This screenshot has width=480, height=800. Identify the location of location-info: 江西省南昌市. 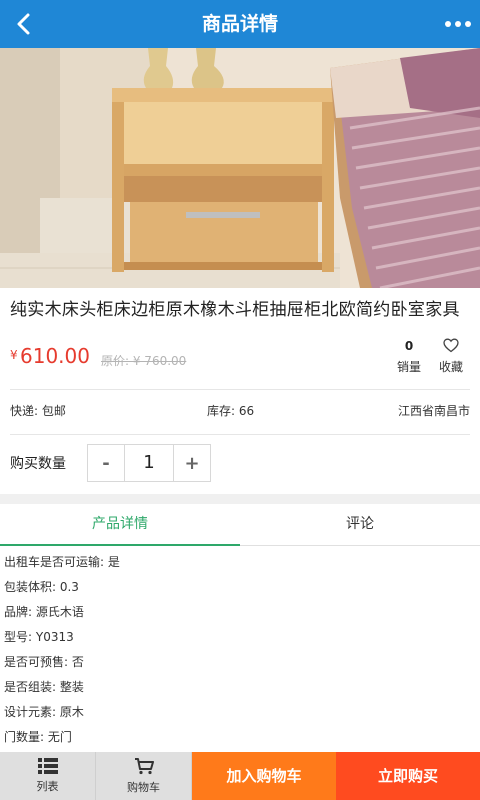
(433, 411).